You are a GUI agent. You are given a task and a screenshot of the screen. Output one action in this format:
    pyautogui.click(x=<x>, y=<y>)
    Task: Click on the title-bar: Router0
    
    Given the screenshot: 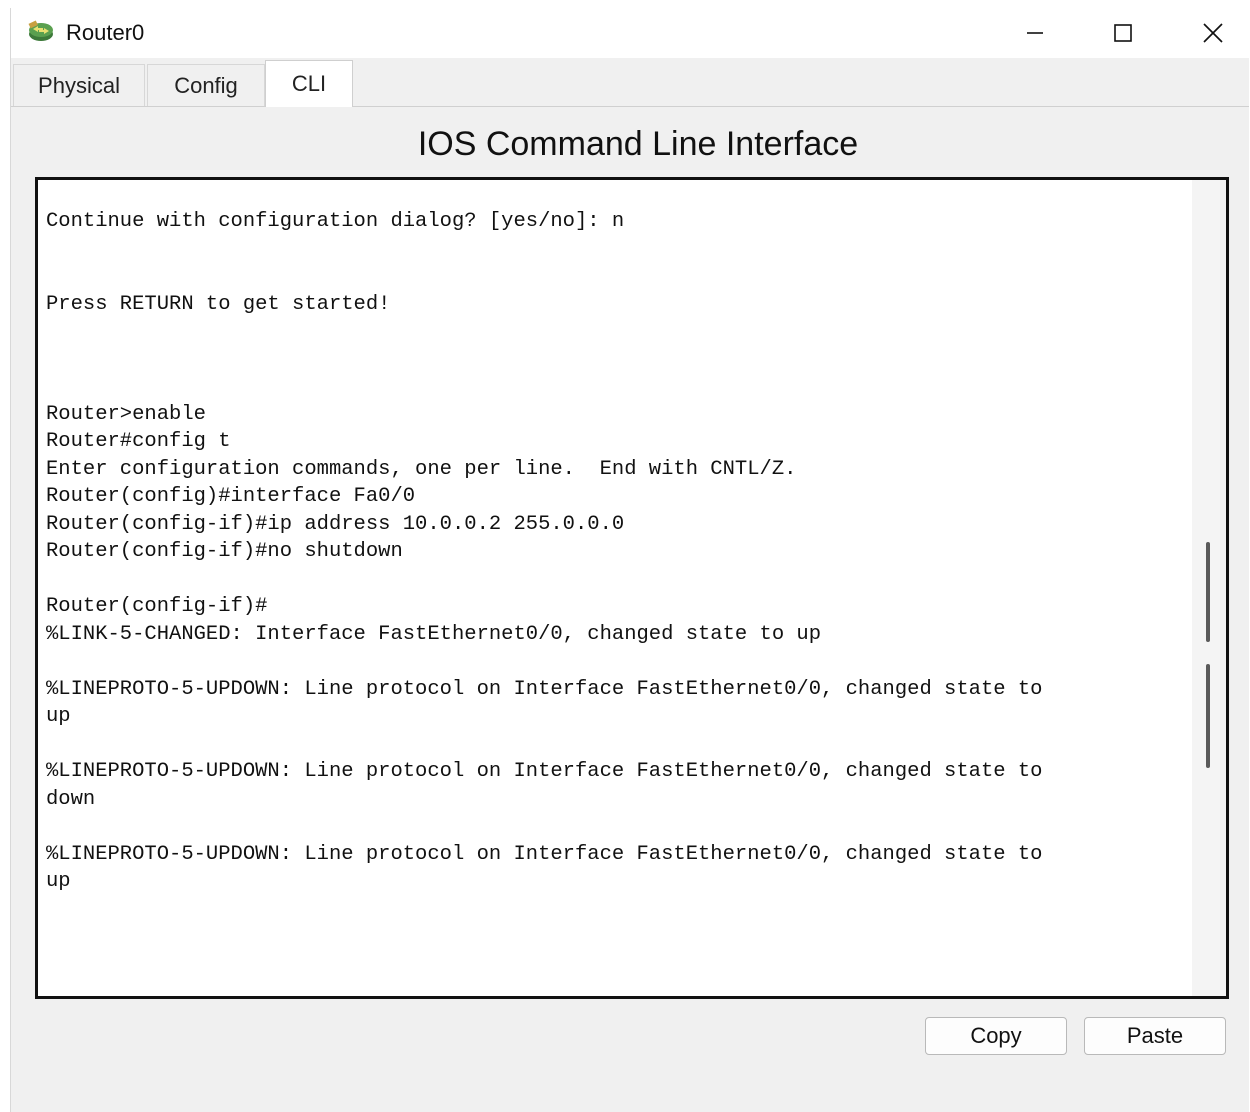 What is the action you would take?
    pyautogui.click(x=630, y=33)
    